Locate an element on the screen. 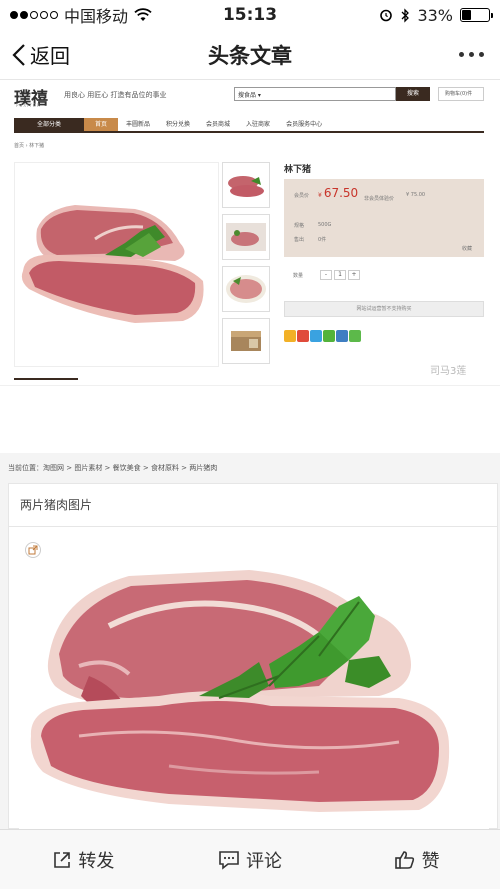 This screenshot has height=889, width=500. unavailable-buy-button: 网站试运营暂不支持购买 is located at coordinates (384, 309).